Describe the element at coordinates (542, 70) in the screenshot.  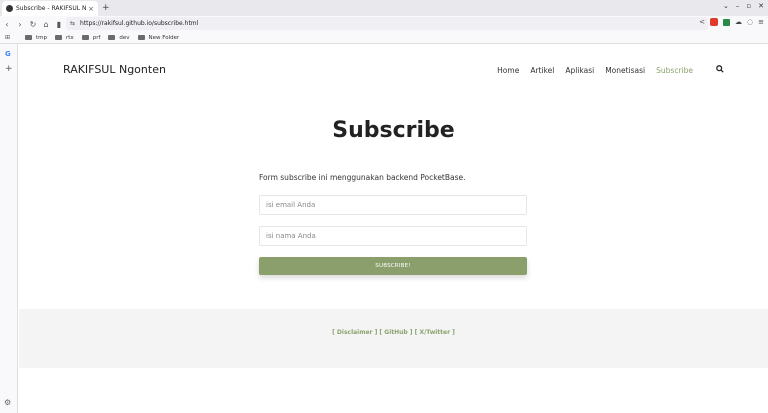
I see `nav-artikel: Artikel` at that location.